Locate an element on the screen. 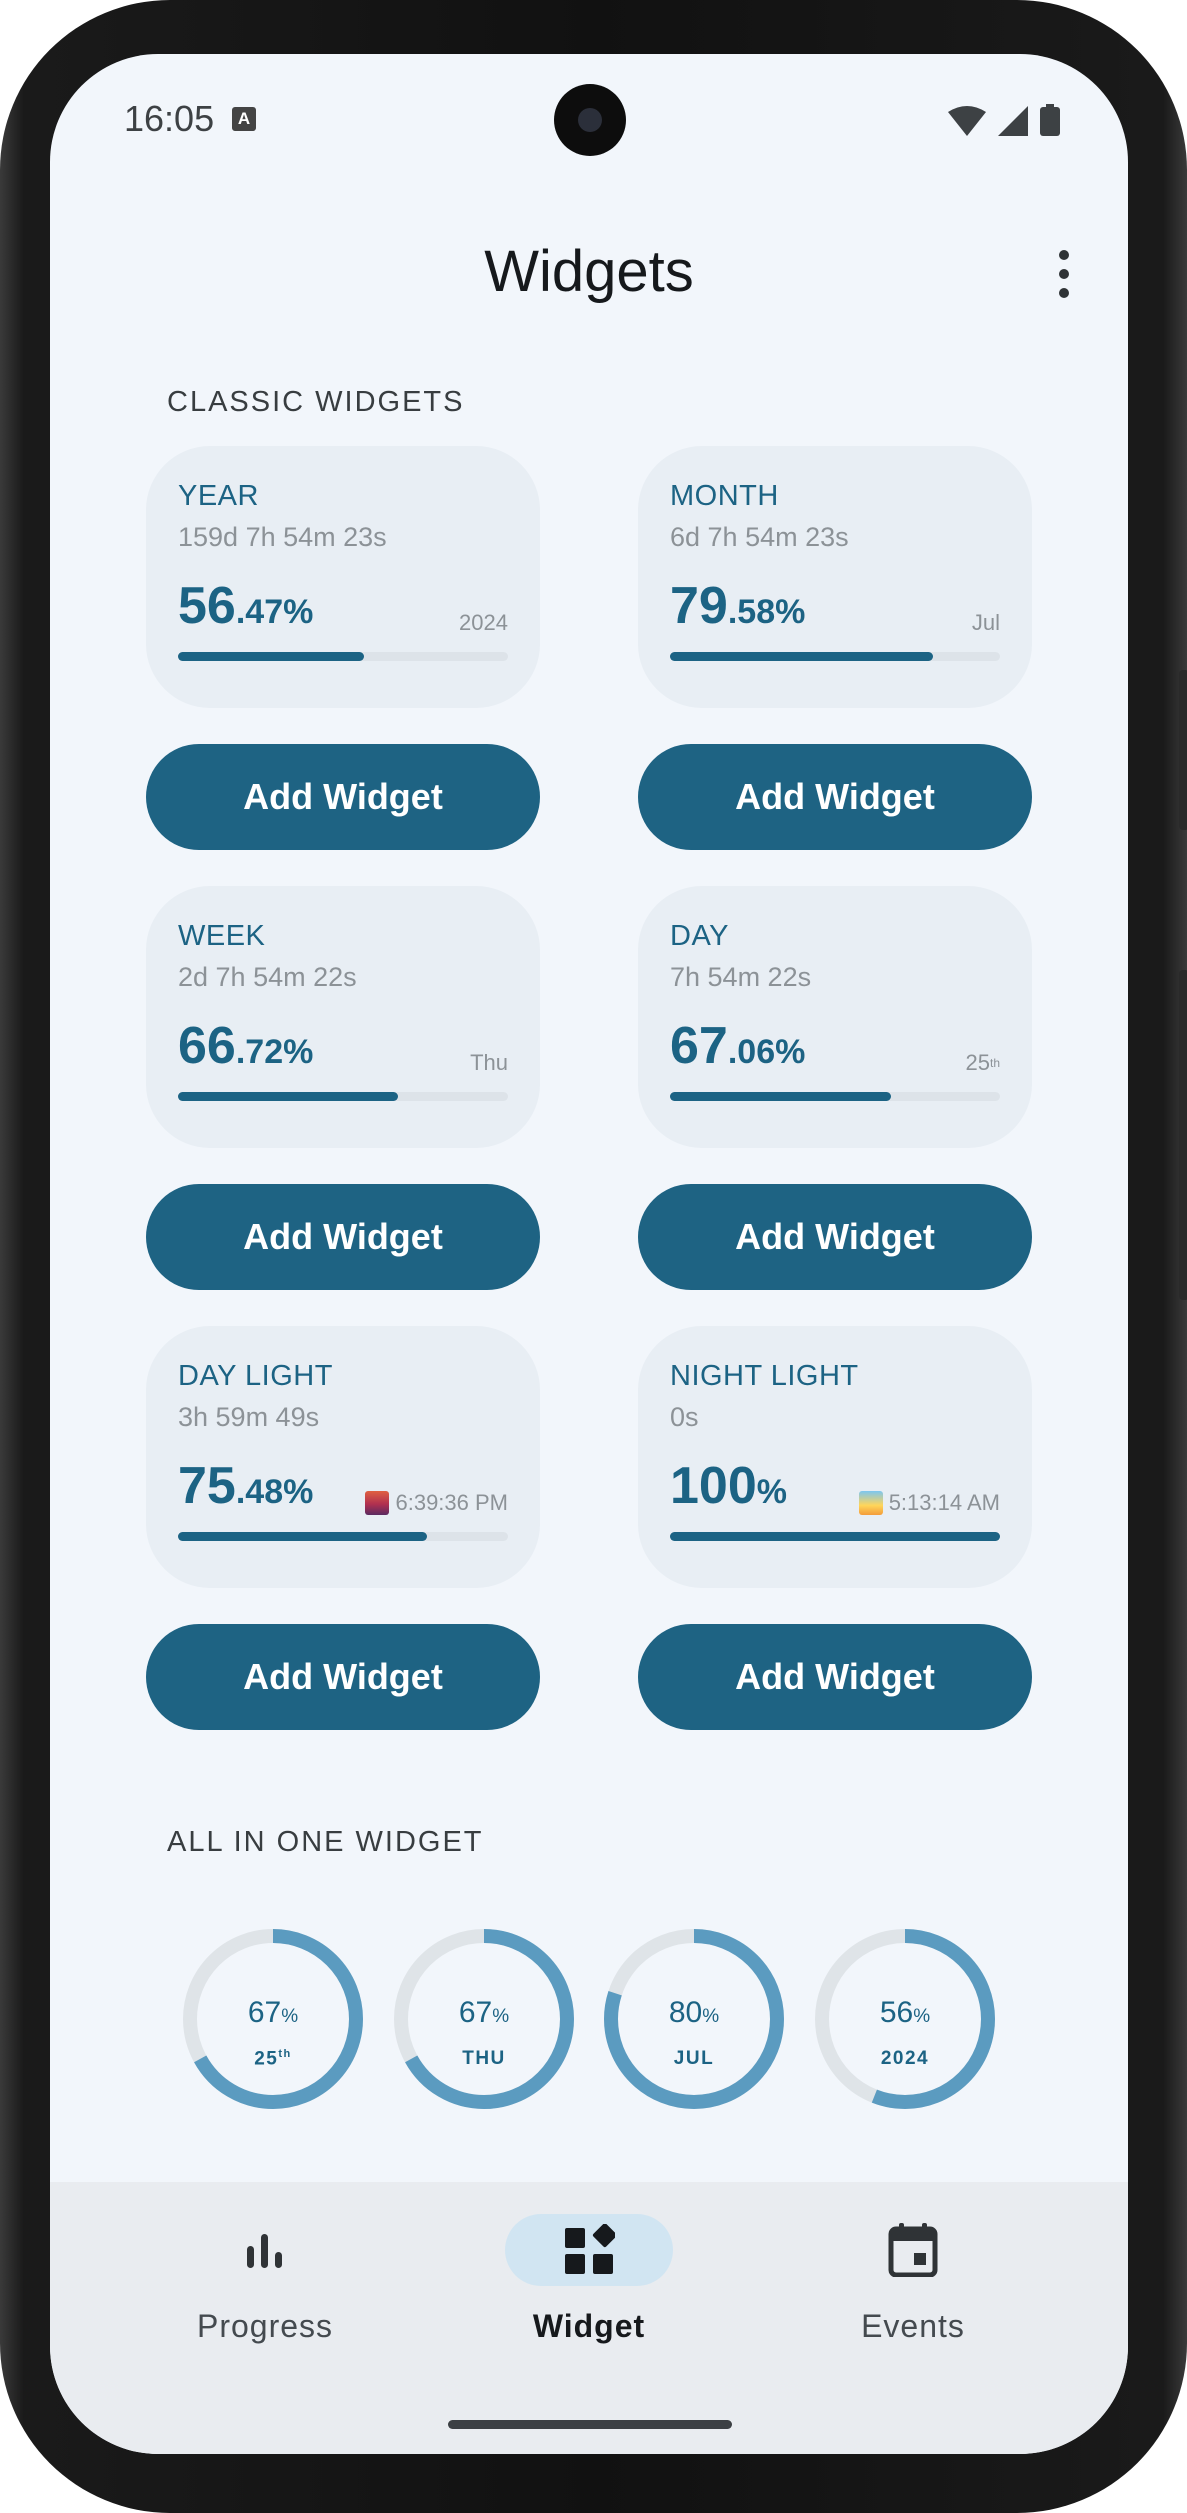  wifi-icon is located at coordinates (967, 121).